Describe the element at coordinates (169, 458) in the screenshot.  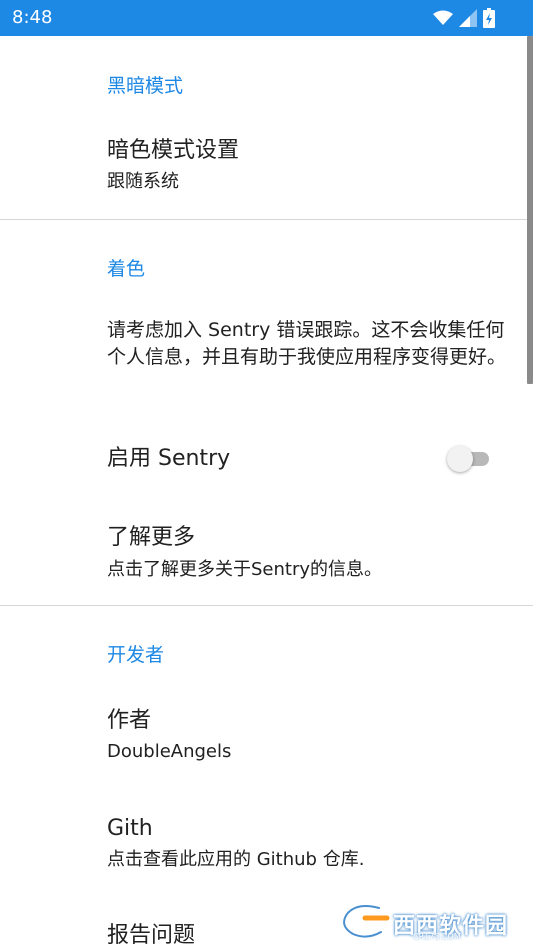
I see `enable-sentry-label: 启用 Sentry` at that location.